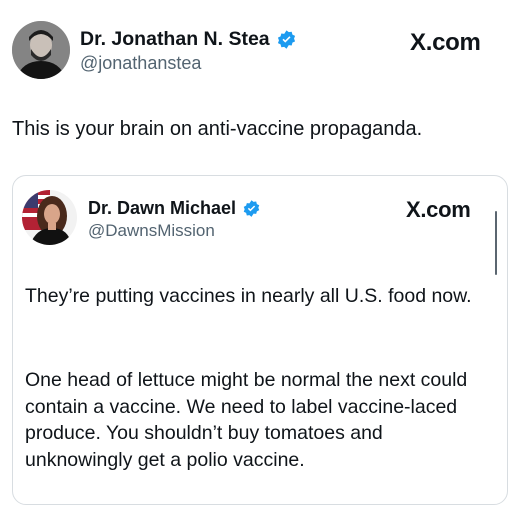 Image resolution: width=510 pixels, height=505 pixels. Describe the element at coordinates (162, 208) in the screenshot. I see `quoted-author-name: Dr. Dawn Michael` at that location.